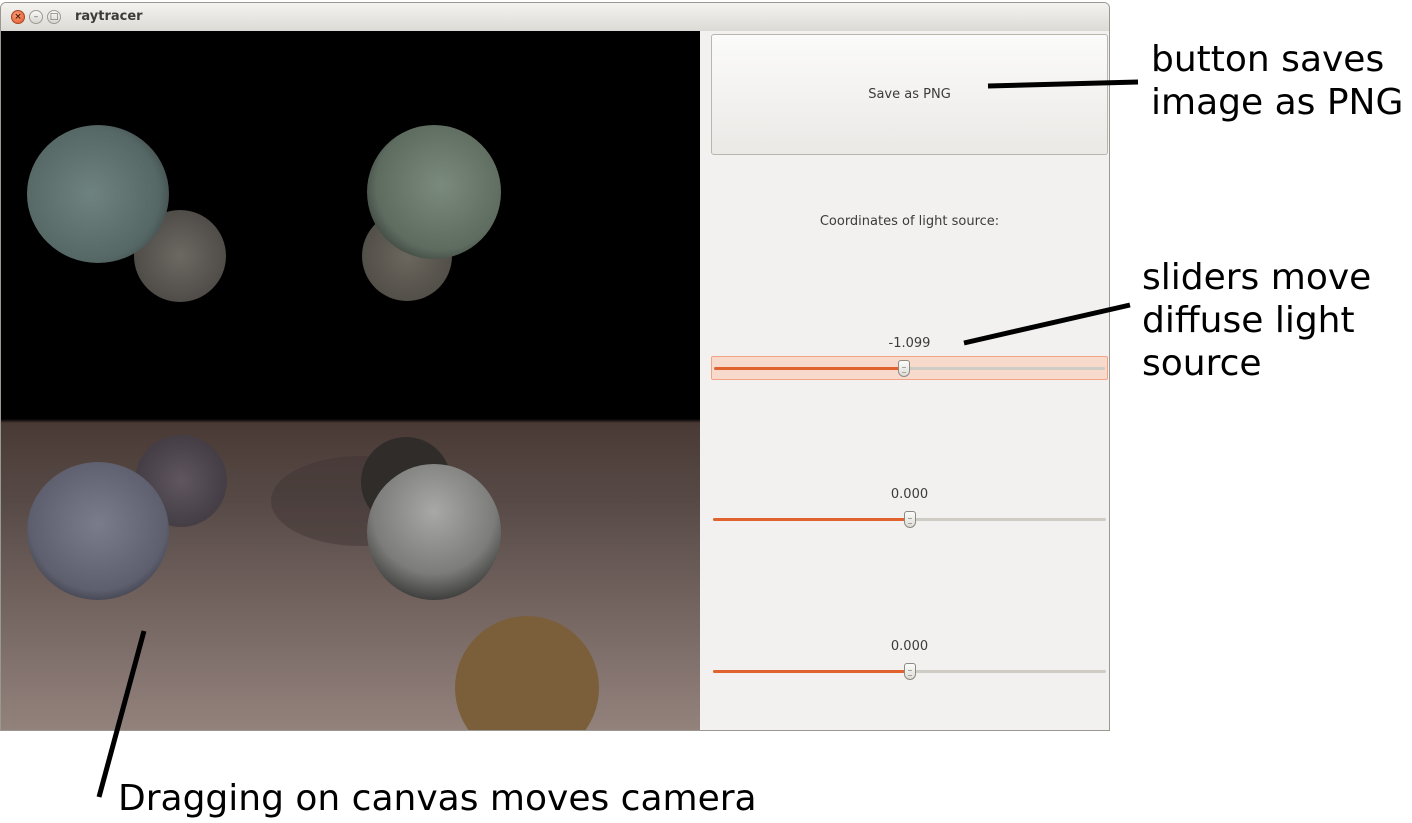 This screenshot has height=823, width=1412. What do you see at coordinates (1047, 324) in the screenshot?
I see `slider-pointer-line` at bounding box center [1047, 324].